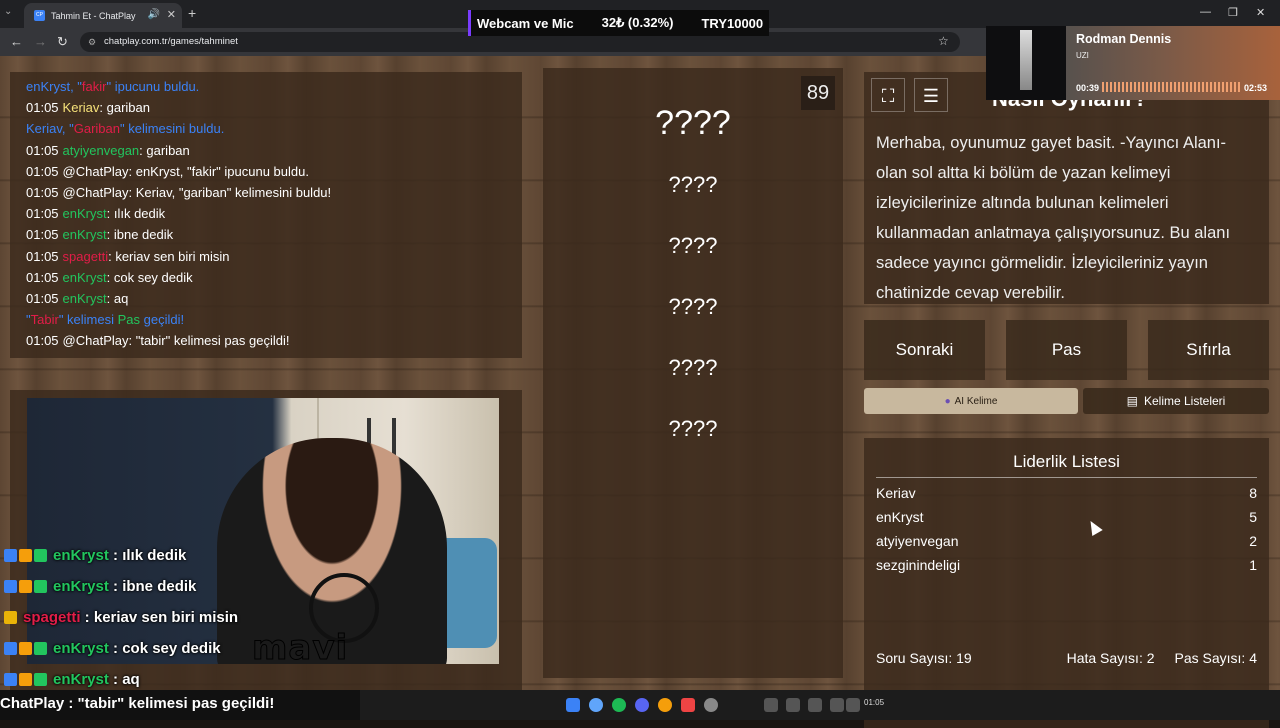 Image resolution: width=1280 pixels, height=728 pixels. What do you see at coordinates (266, 298) in the screenshot?
I see `chat-log-line: 01:05 enKryst: aq` at bounding box center [266, 298].